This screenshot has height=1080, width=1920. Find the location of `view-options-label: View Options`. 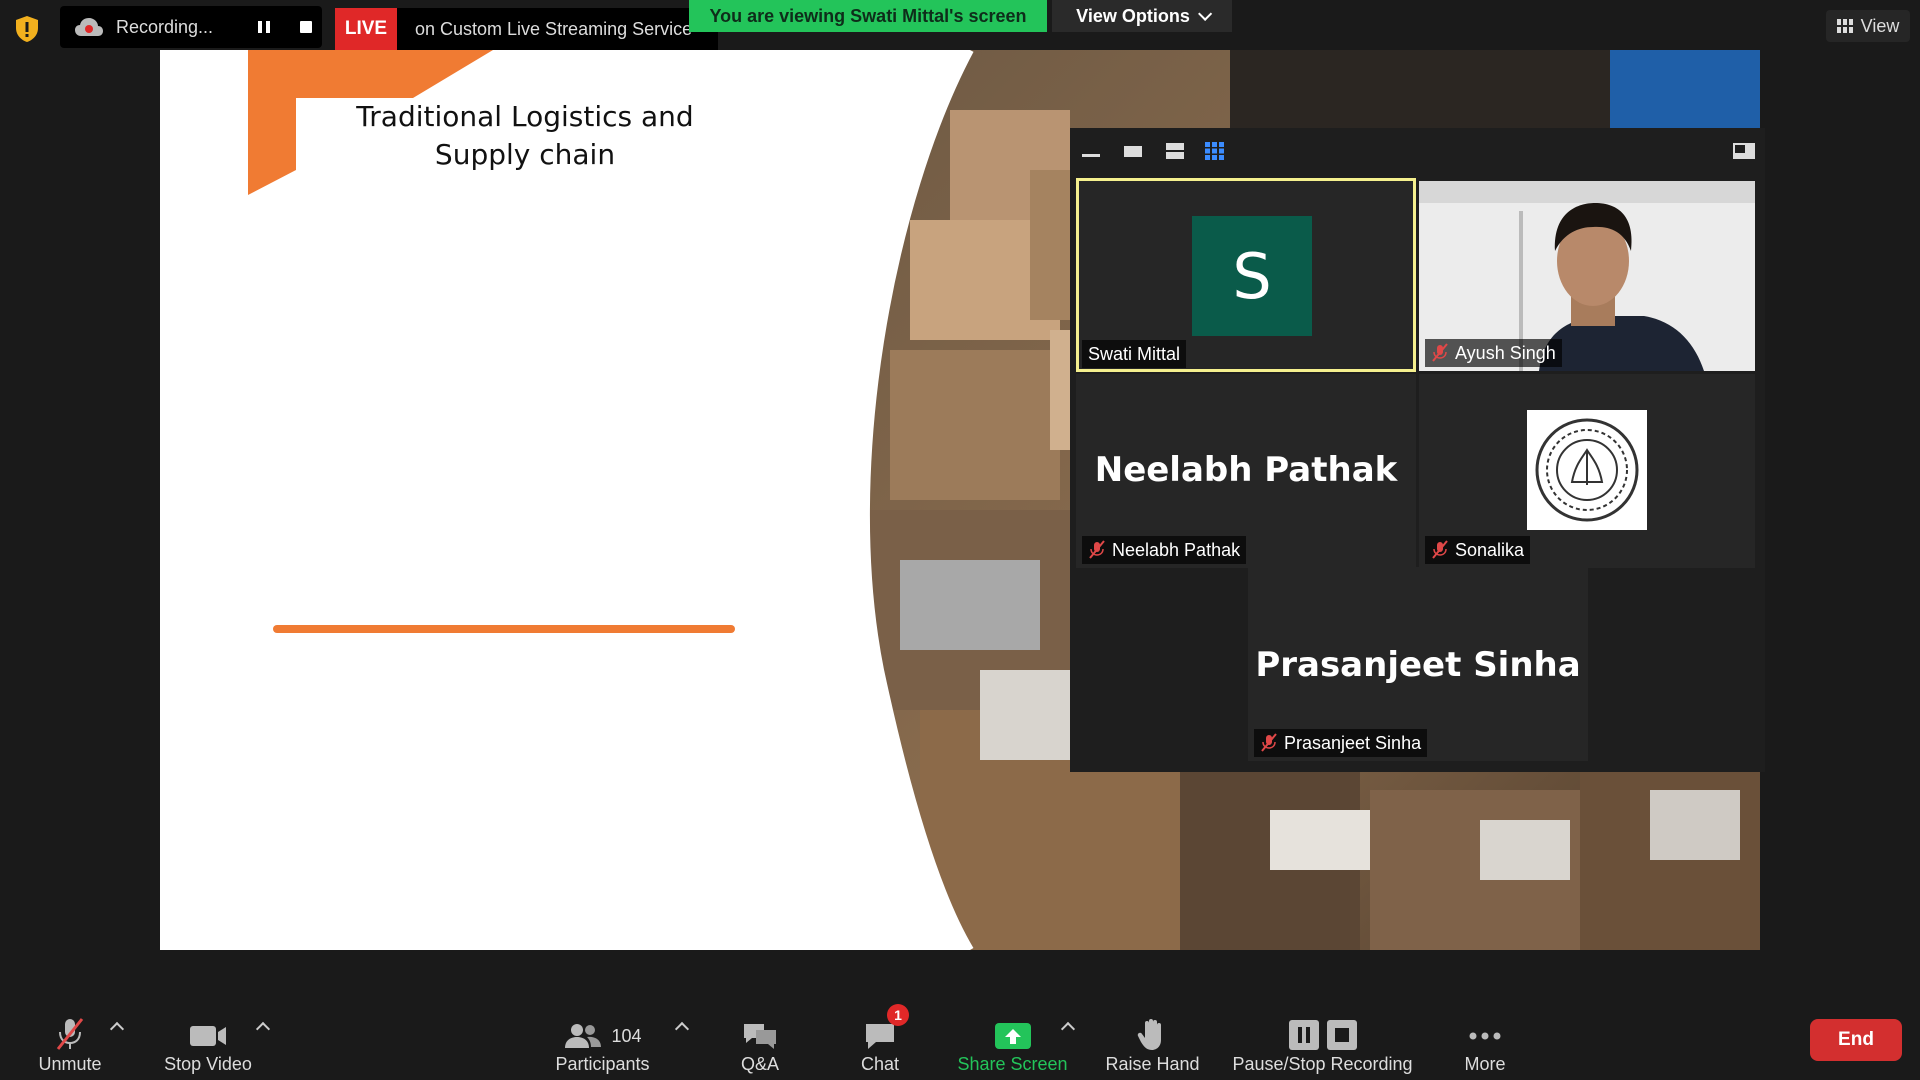

view-options-label: View Options is located at coordinates (1133, 15).